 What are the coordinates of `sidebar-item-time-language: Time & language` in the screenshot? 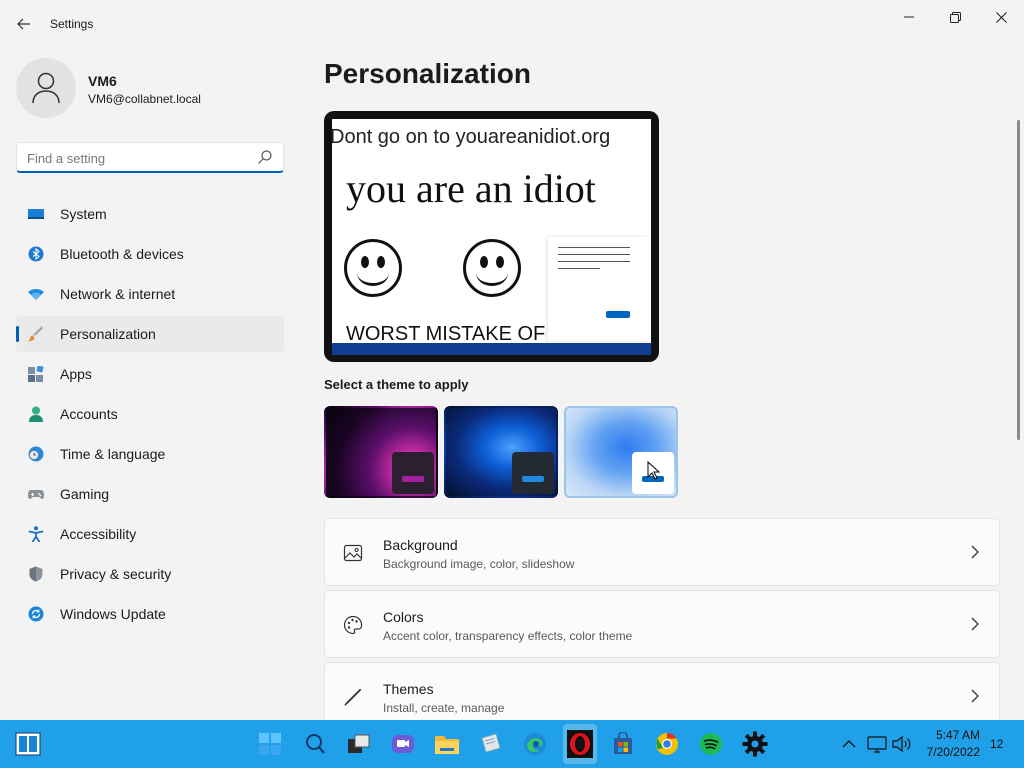 It's located at (150, 454).